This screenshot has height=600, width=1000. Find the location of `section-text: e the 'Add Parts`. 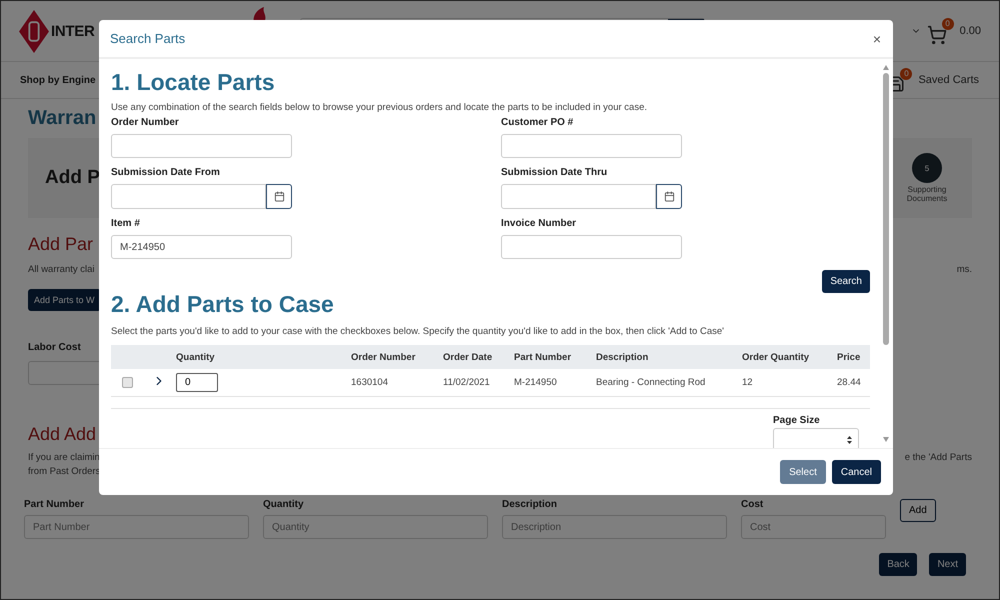

section-text: e the 'Add Parts is located at coordinates (938, 458).